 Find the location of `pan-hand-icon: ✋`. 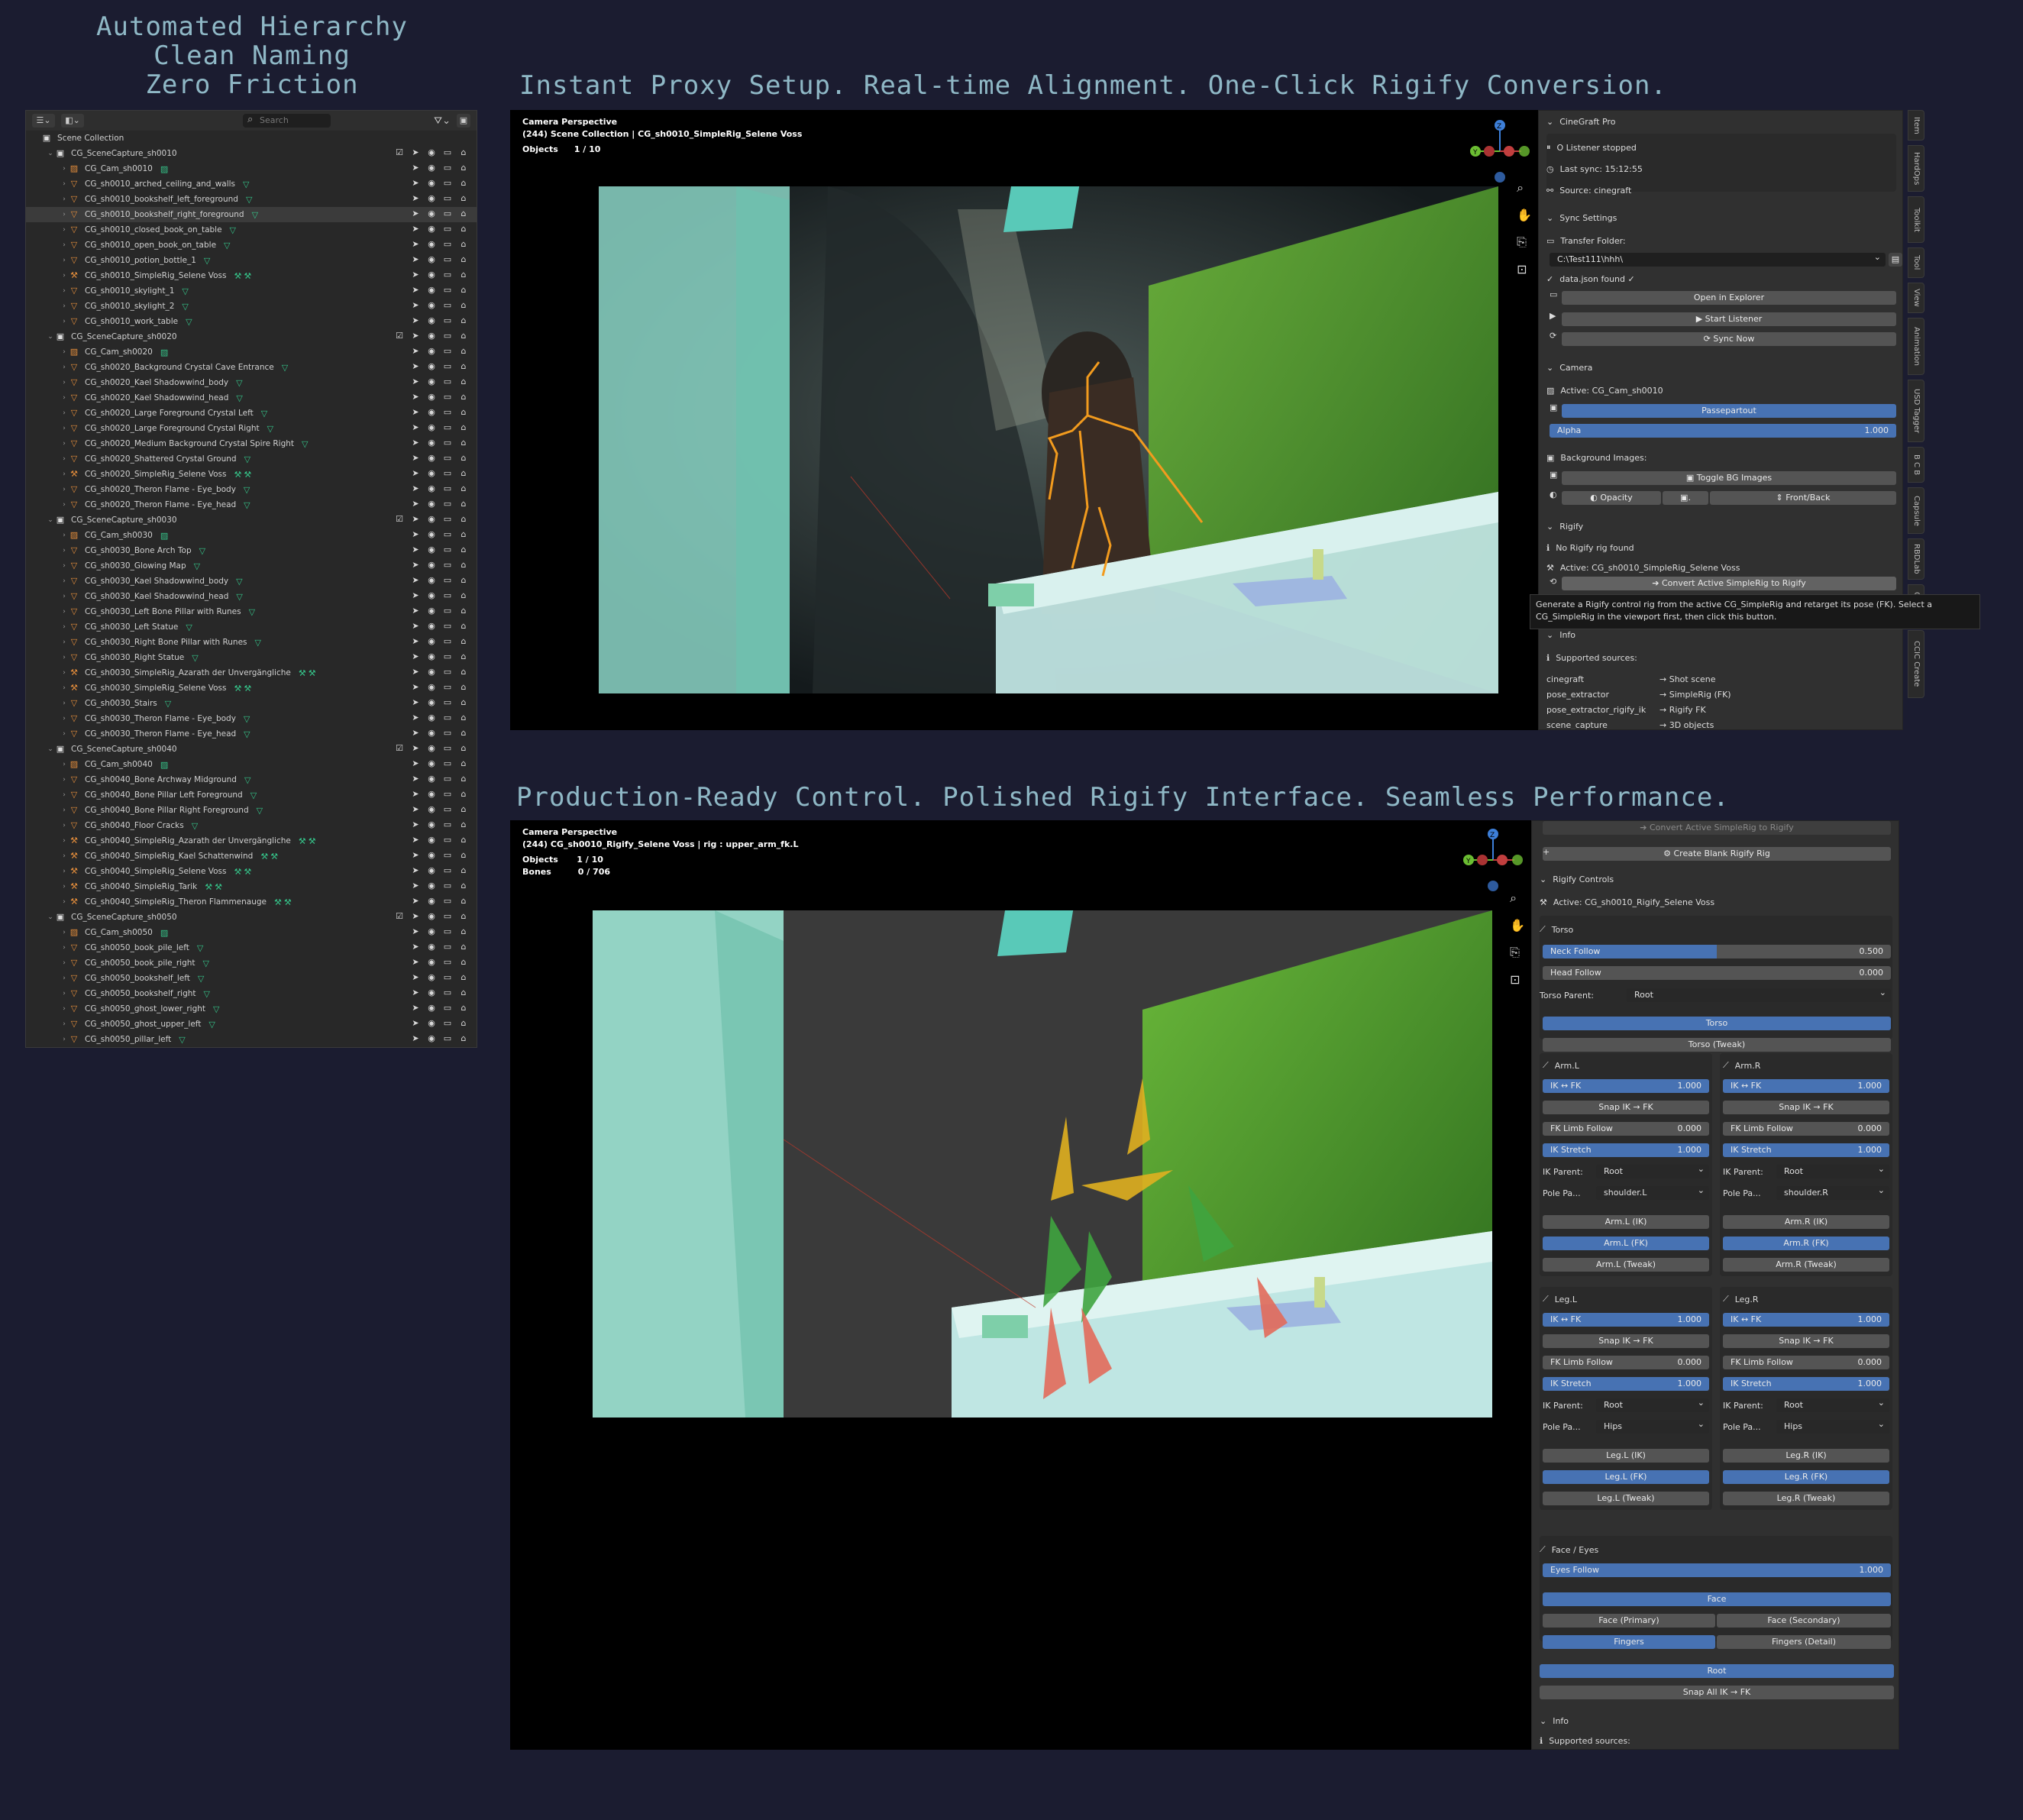

pan-hand-icon: ✋ is located at coordinates (1524, 215).